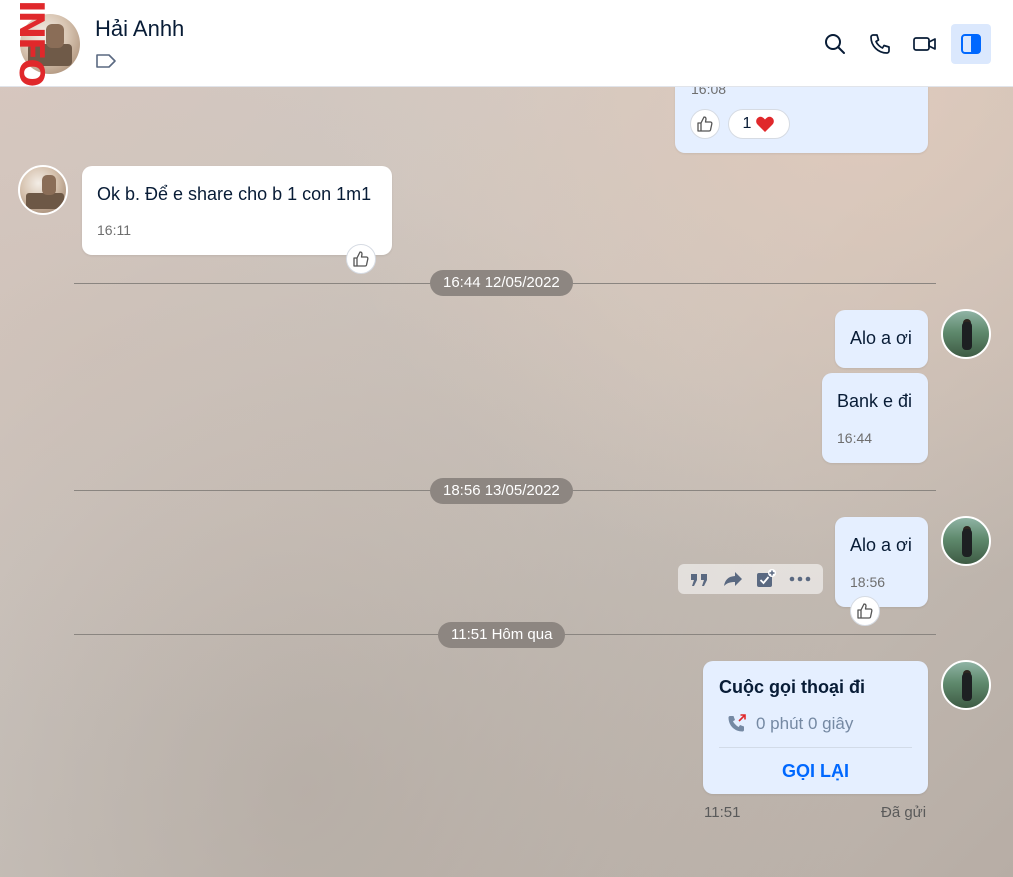 The image size is (1013, 877). What do you see at coordinates (875, 418) in the screenshot?
I see `message-bubble-sent: Bank e đi 16:44` at bounding box center [875, 418].